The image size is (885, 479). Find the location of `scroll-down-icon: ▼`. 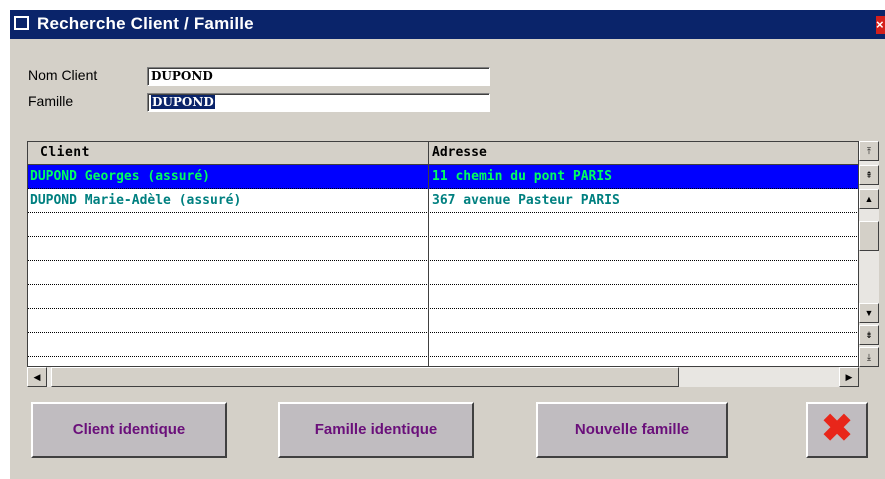

scroll-down-icon: ▼ is located at coordinates (869, 313).